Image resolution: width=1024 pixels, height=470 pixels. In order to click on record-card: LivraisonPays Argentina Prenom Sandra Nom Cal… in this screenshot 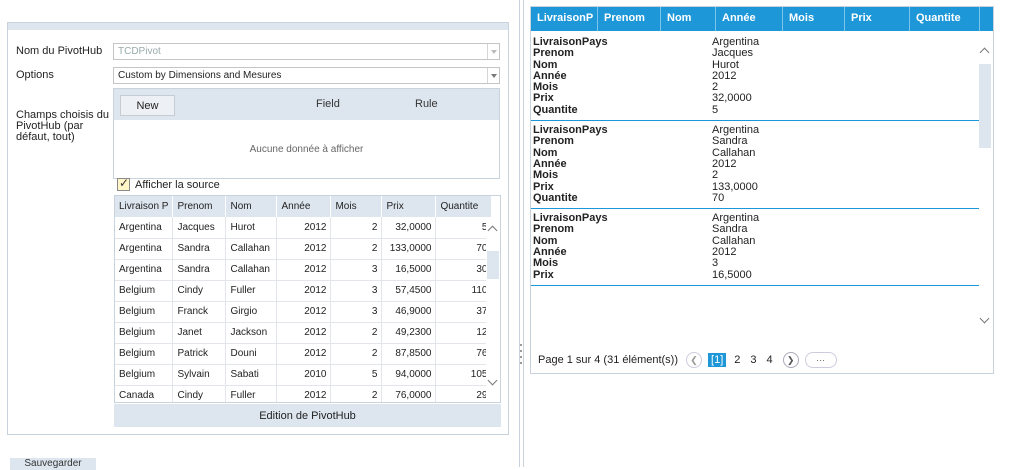, I will do `click(755, 165)`.